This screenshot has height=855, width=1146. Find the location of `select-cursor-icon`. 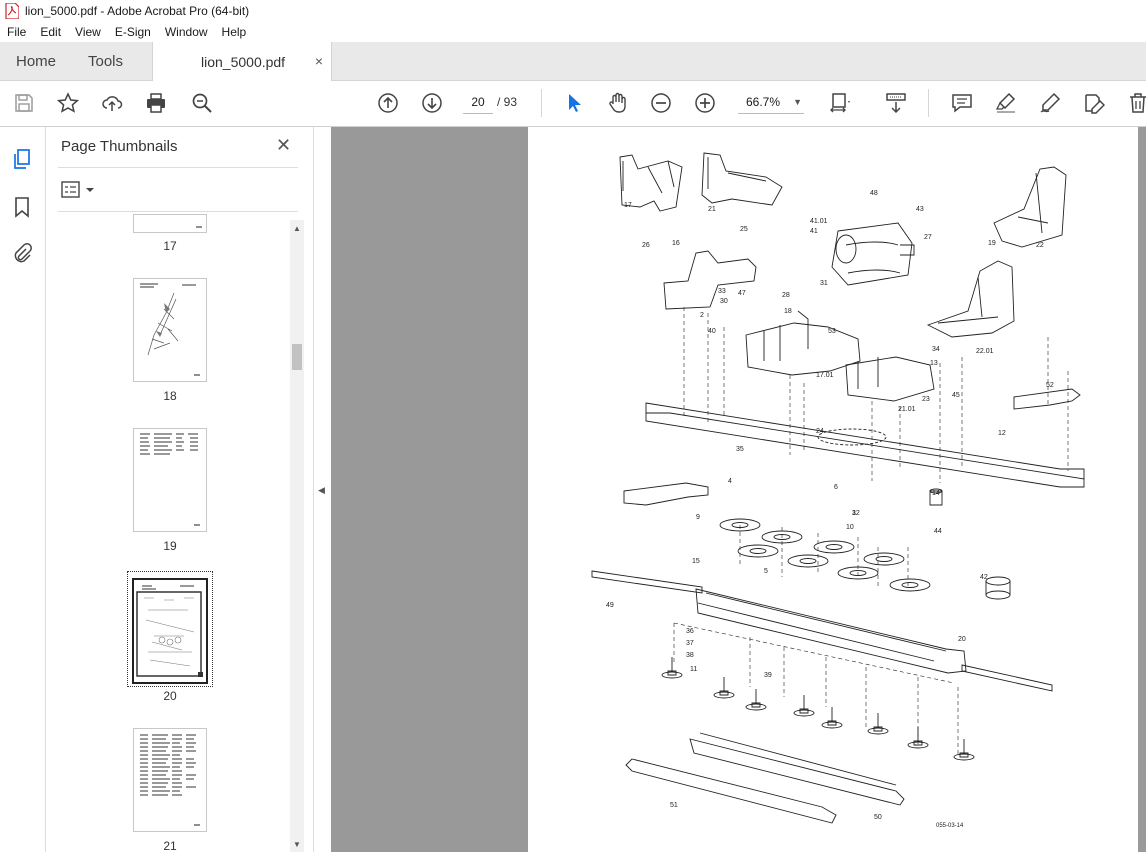

select-cursor-icon is located at coordinates (574, 103).